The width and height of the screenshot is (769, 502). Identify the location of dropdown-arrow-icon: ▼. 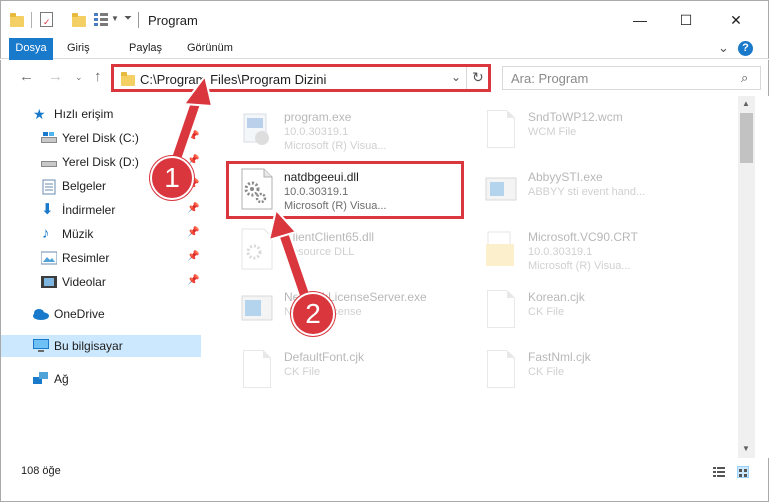
(115, 18).